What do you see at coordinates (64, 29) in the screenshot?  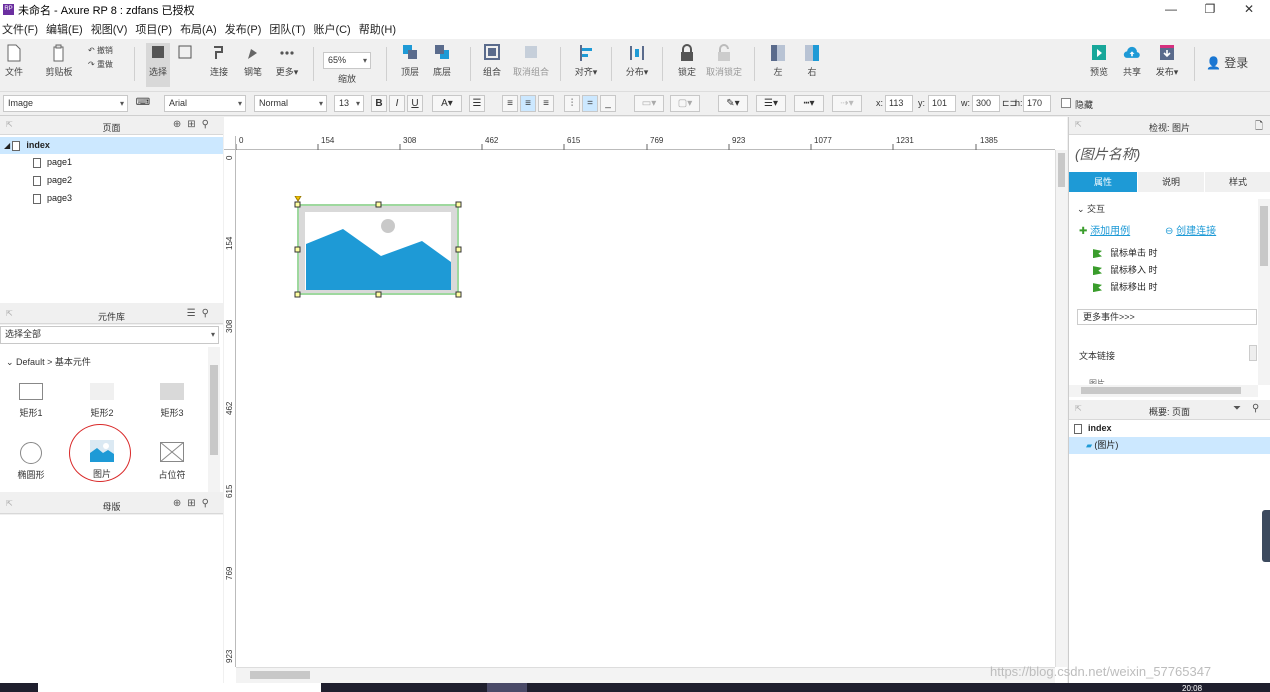 I see `menu-edit: 编辑(E)` at bounding box center [64, 29].